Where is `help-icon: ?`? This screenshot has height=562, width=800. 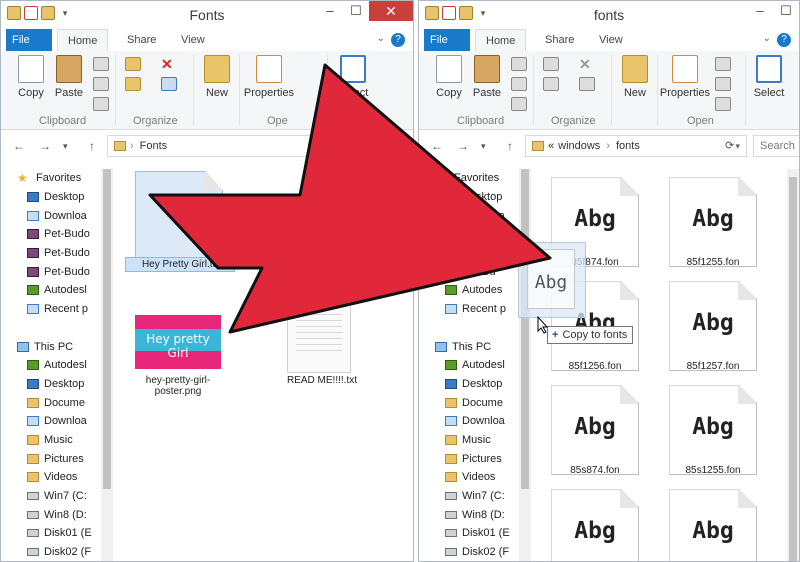 help-icon: ? is located at coordinates (784, 40).